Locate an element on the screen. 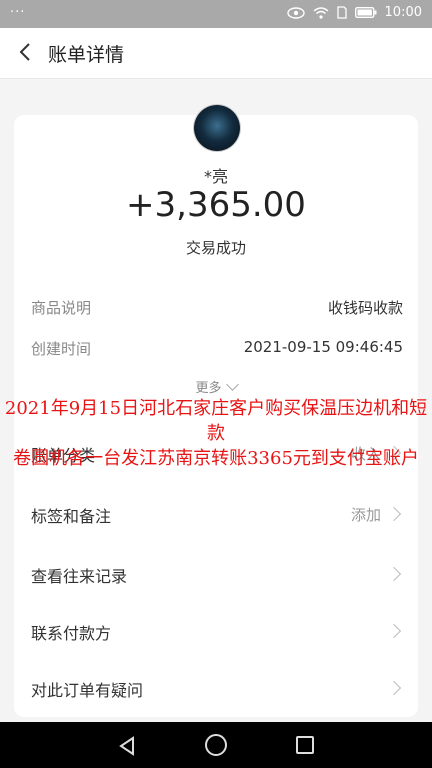 The width and height of the screenshot is (432, 768). action-hint: 添加 is located at coordinates (365, 515).